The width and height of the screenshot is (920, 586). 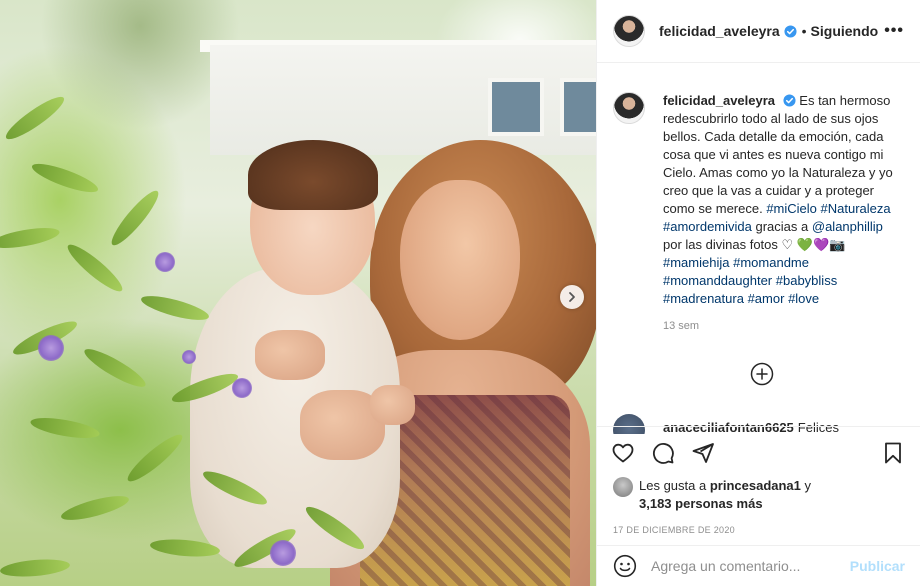 I want to click on bookmark-icon, so click(x=893, y=453).